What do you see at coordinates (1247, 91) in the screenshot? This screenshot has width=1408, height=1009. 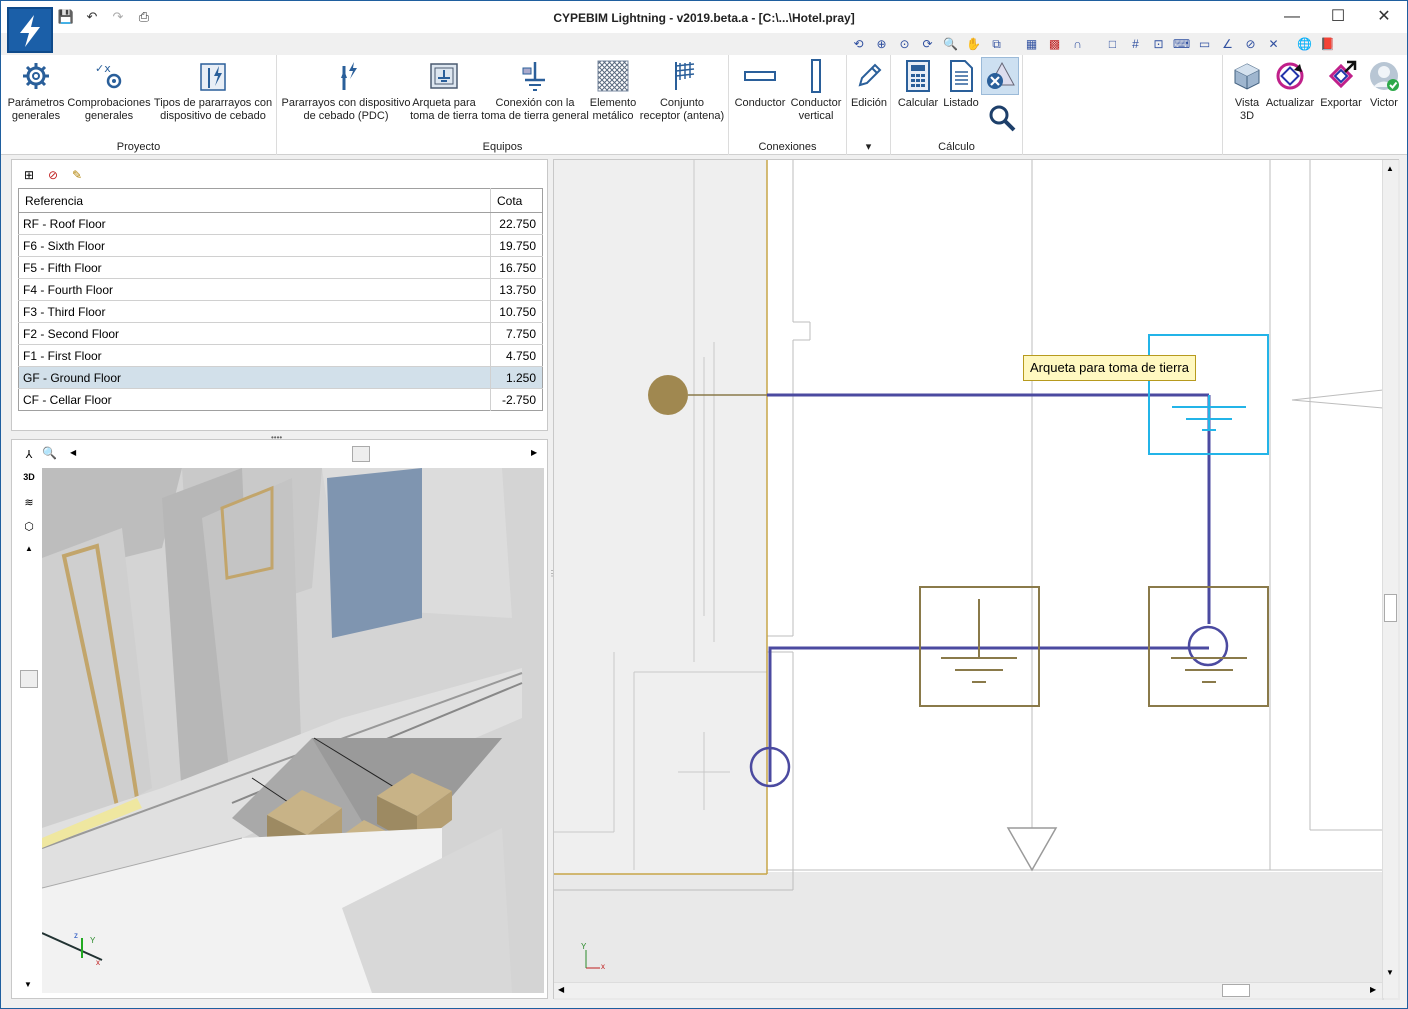 I see `vista-3d-button: Vista 3D` at bounding box center [1247, 91].